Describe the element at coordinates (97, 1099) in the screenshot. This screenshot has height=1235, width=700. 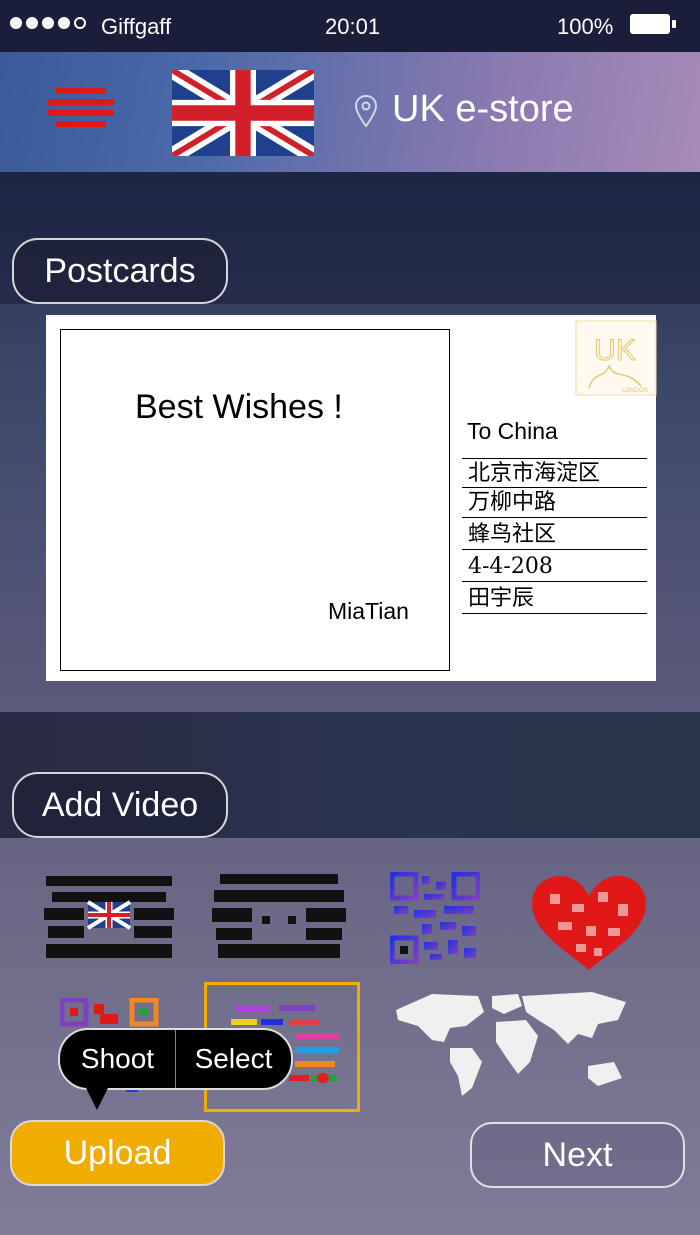
I see `tooltip-arrow` at that location.